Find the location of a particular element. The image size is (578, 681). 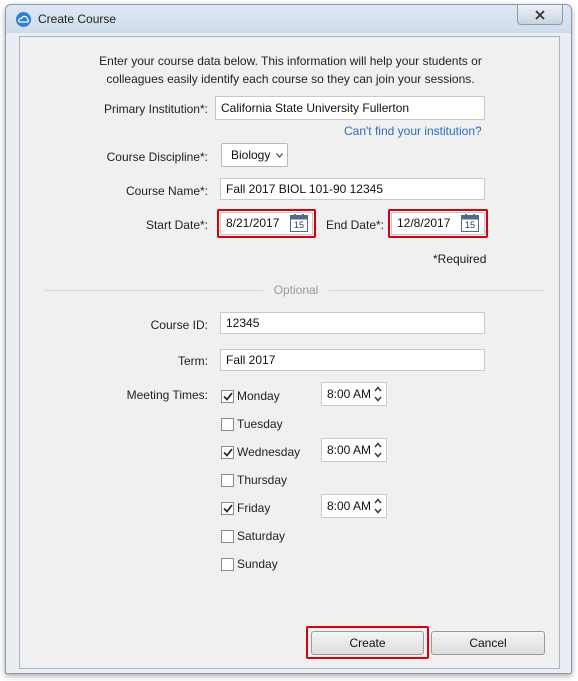

app-cloud-icon is located at coordinates (23, 19).